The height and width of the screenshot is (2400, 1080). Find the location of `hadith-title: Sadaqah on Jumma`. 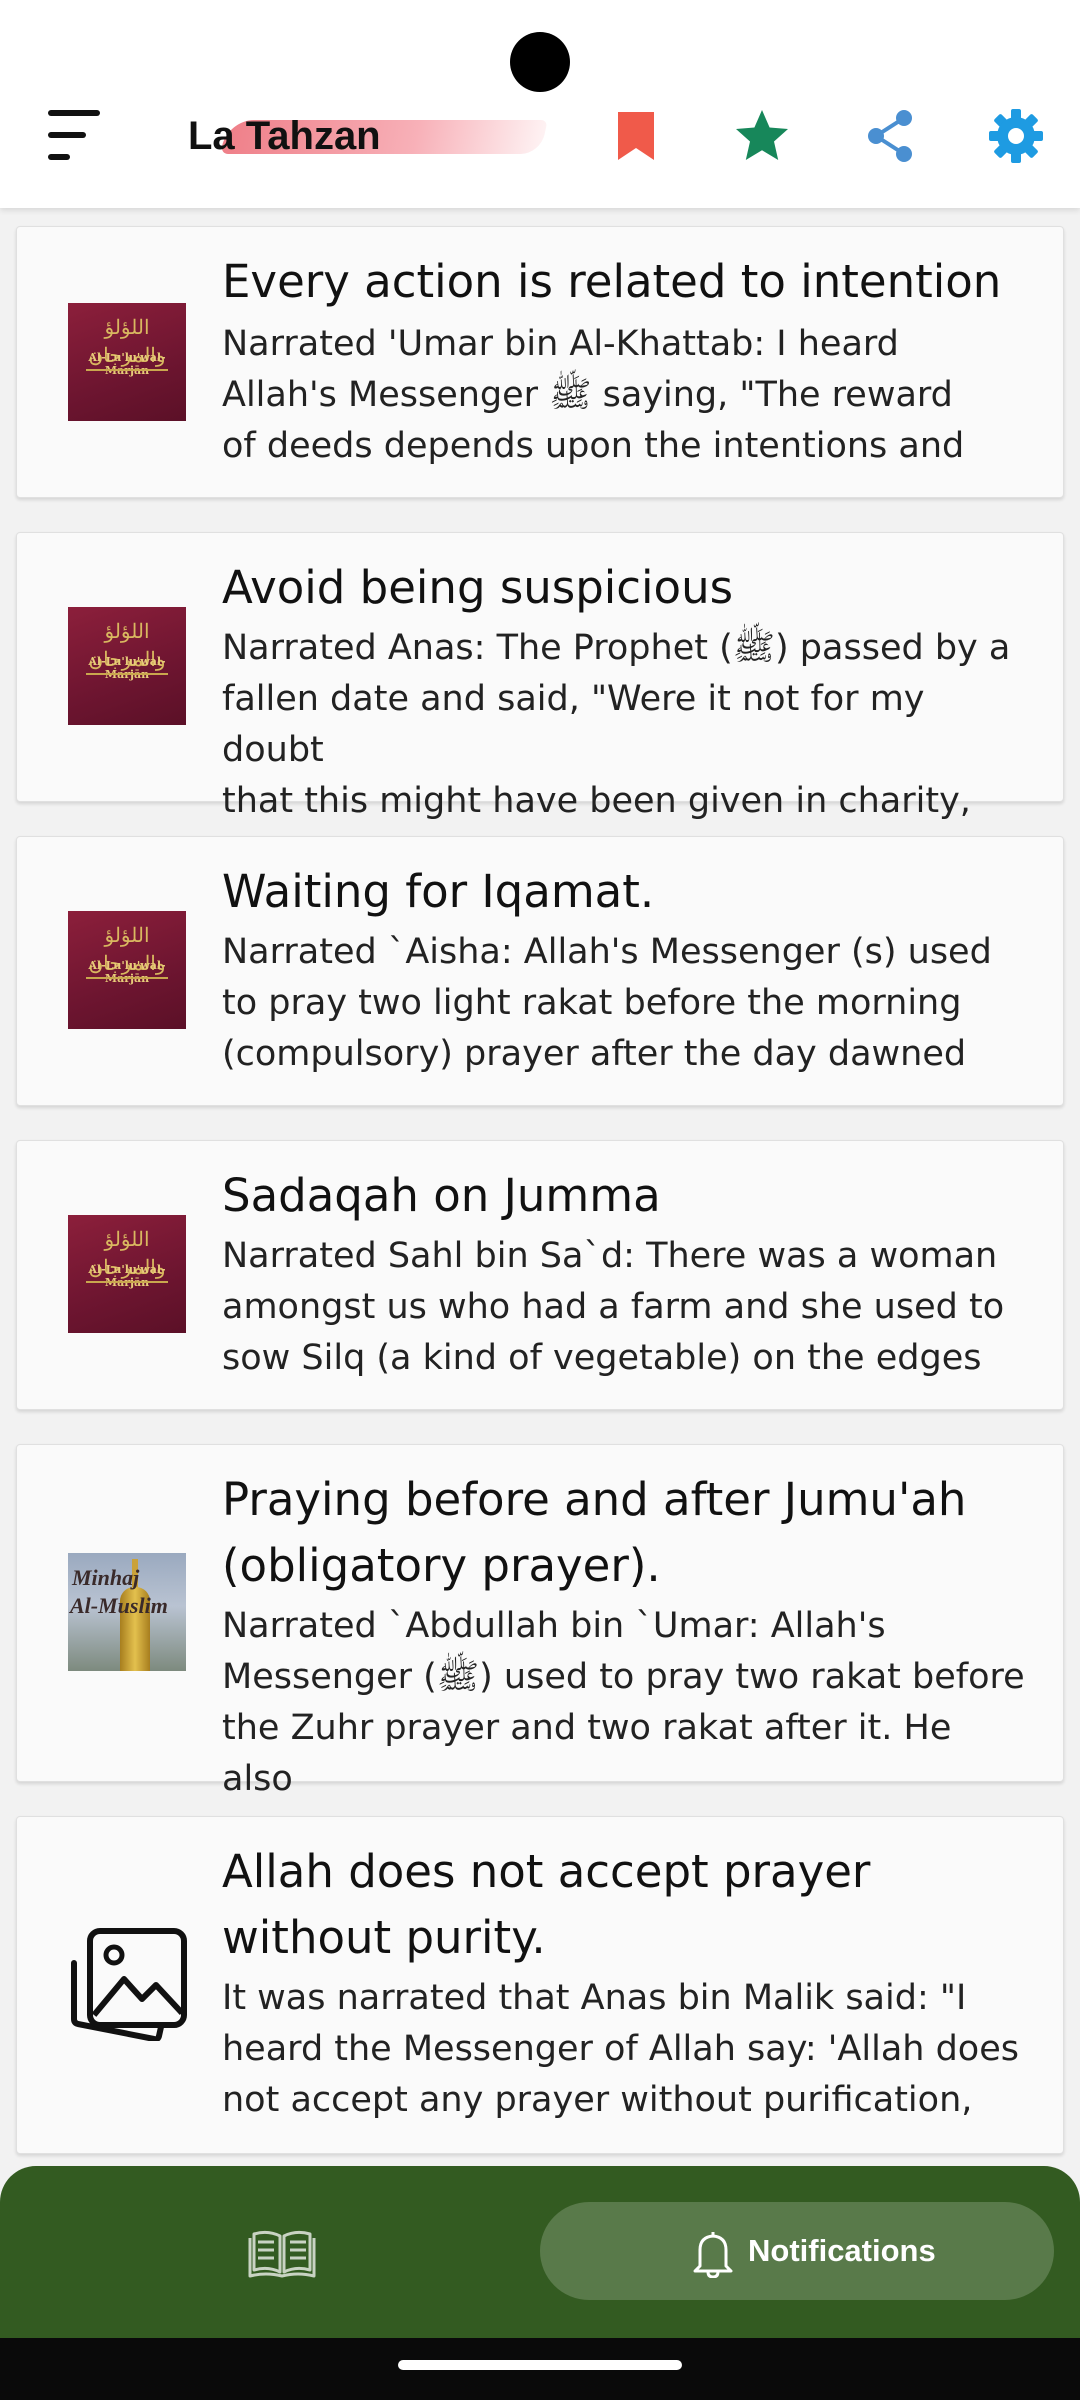

hadith-title: Sadaqah on Jumma is located at coordinates (441, 1195).